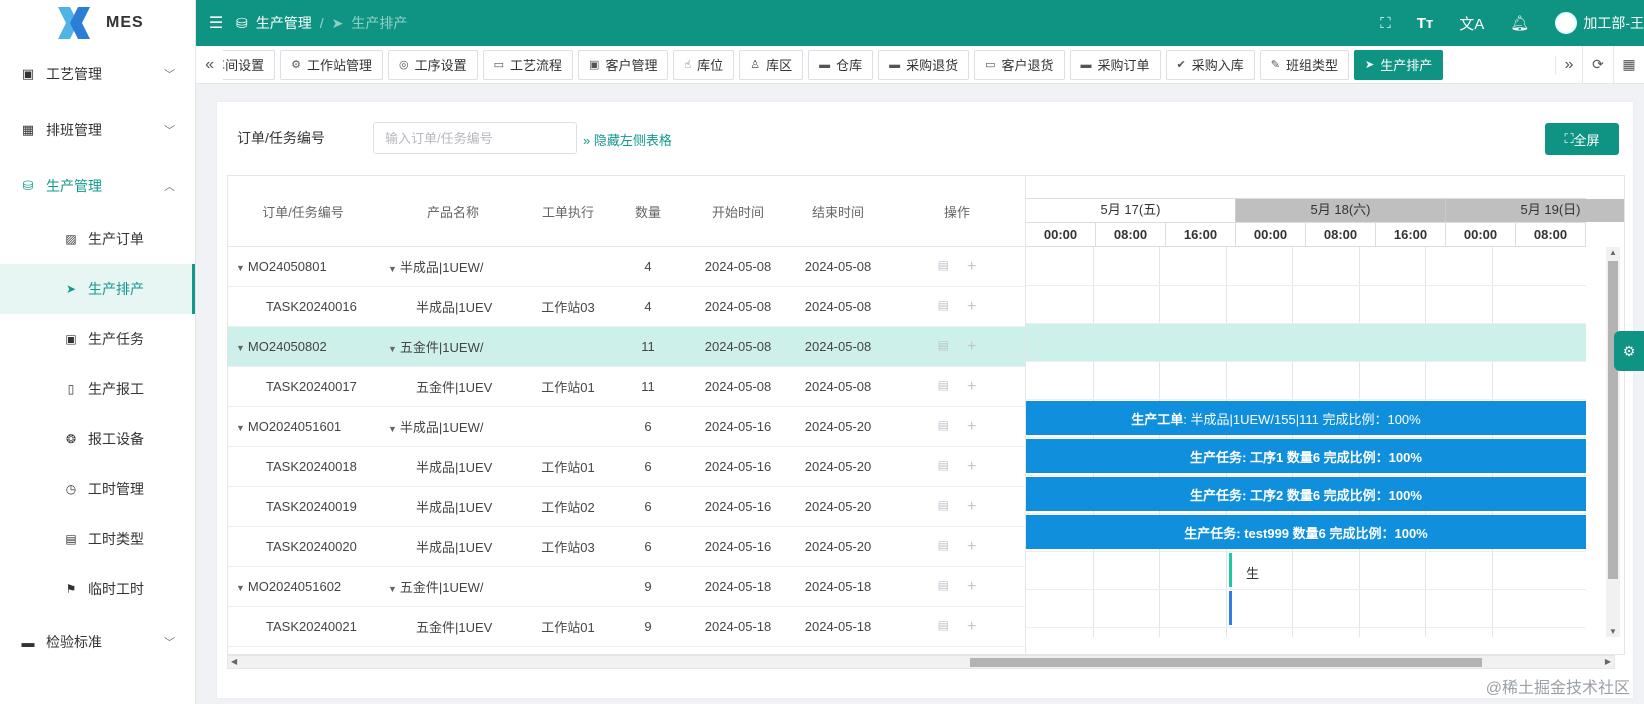  I want to click on horizontal-scrollbar: ◀ ▶, so click(921, 662).